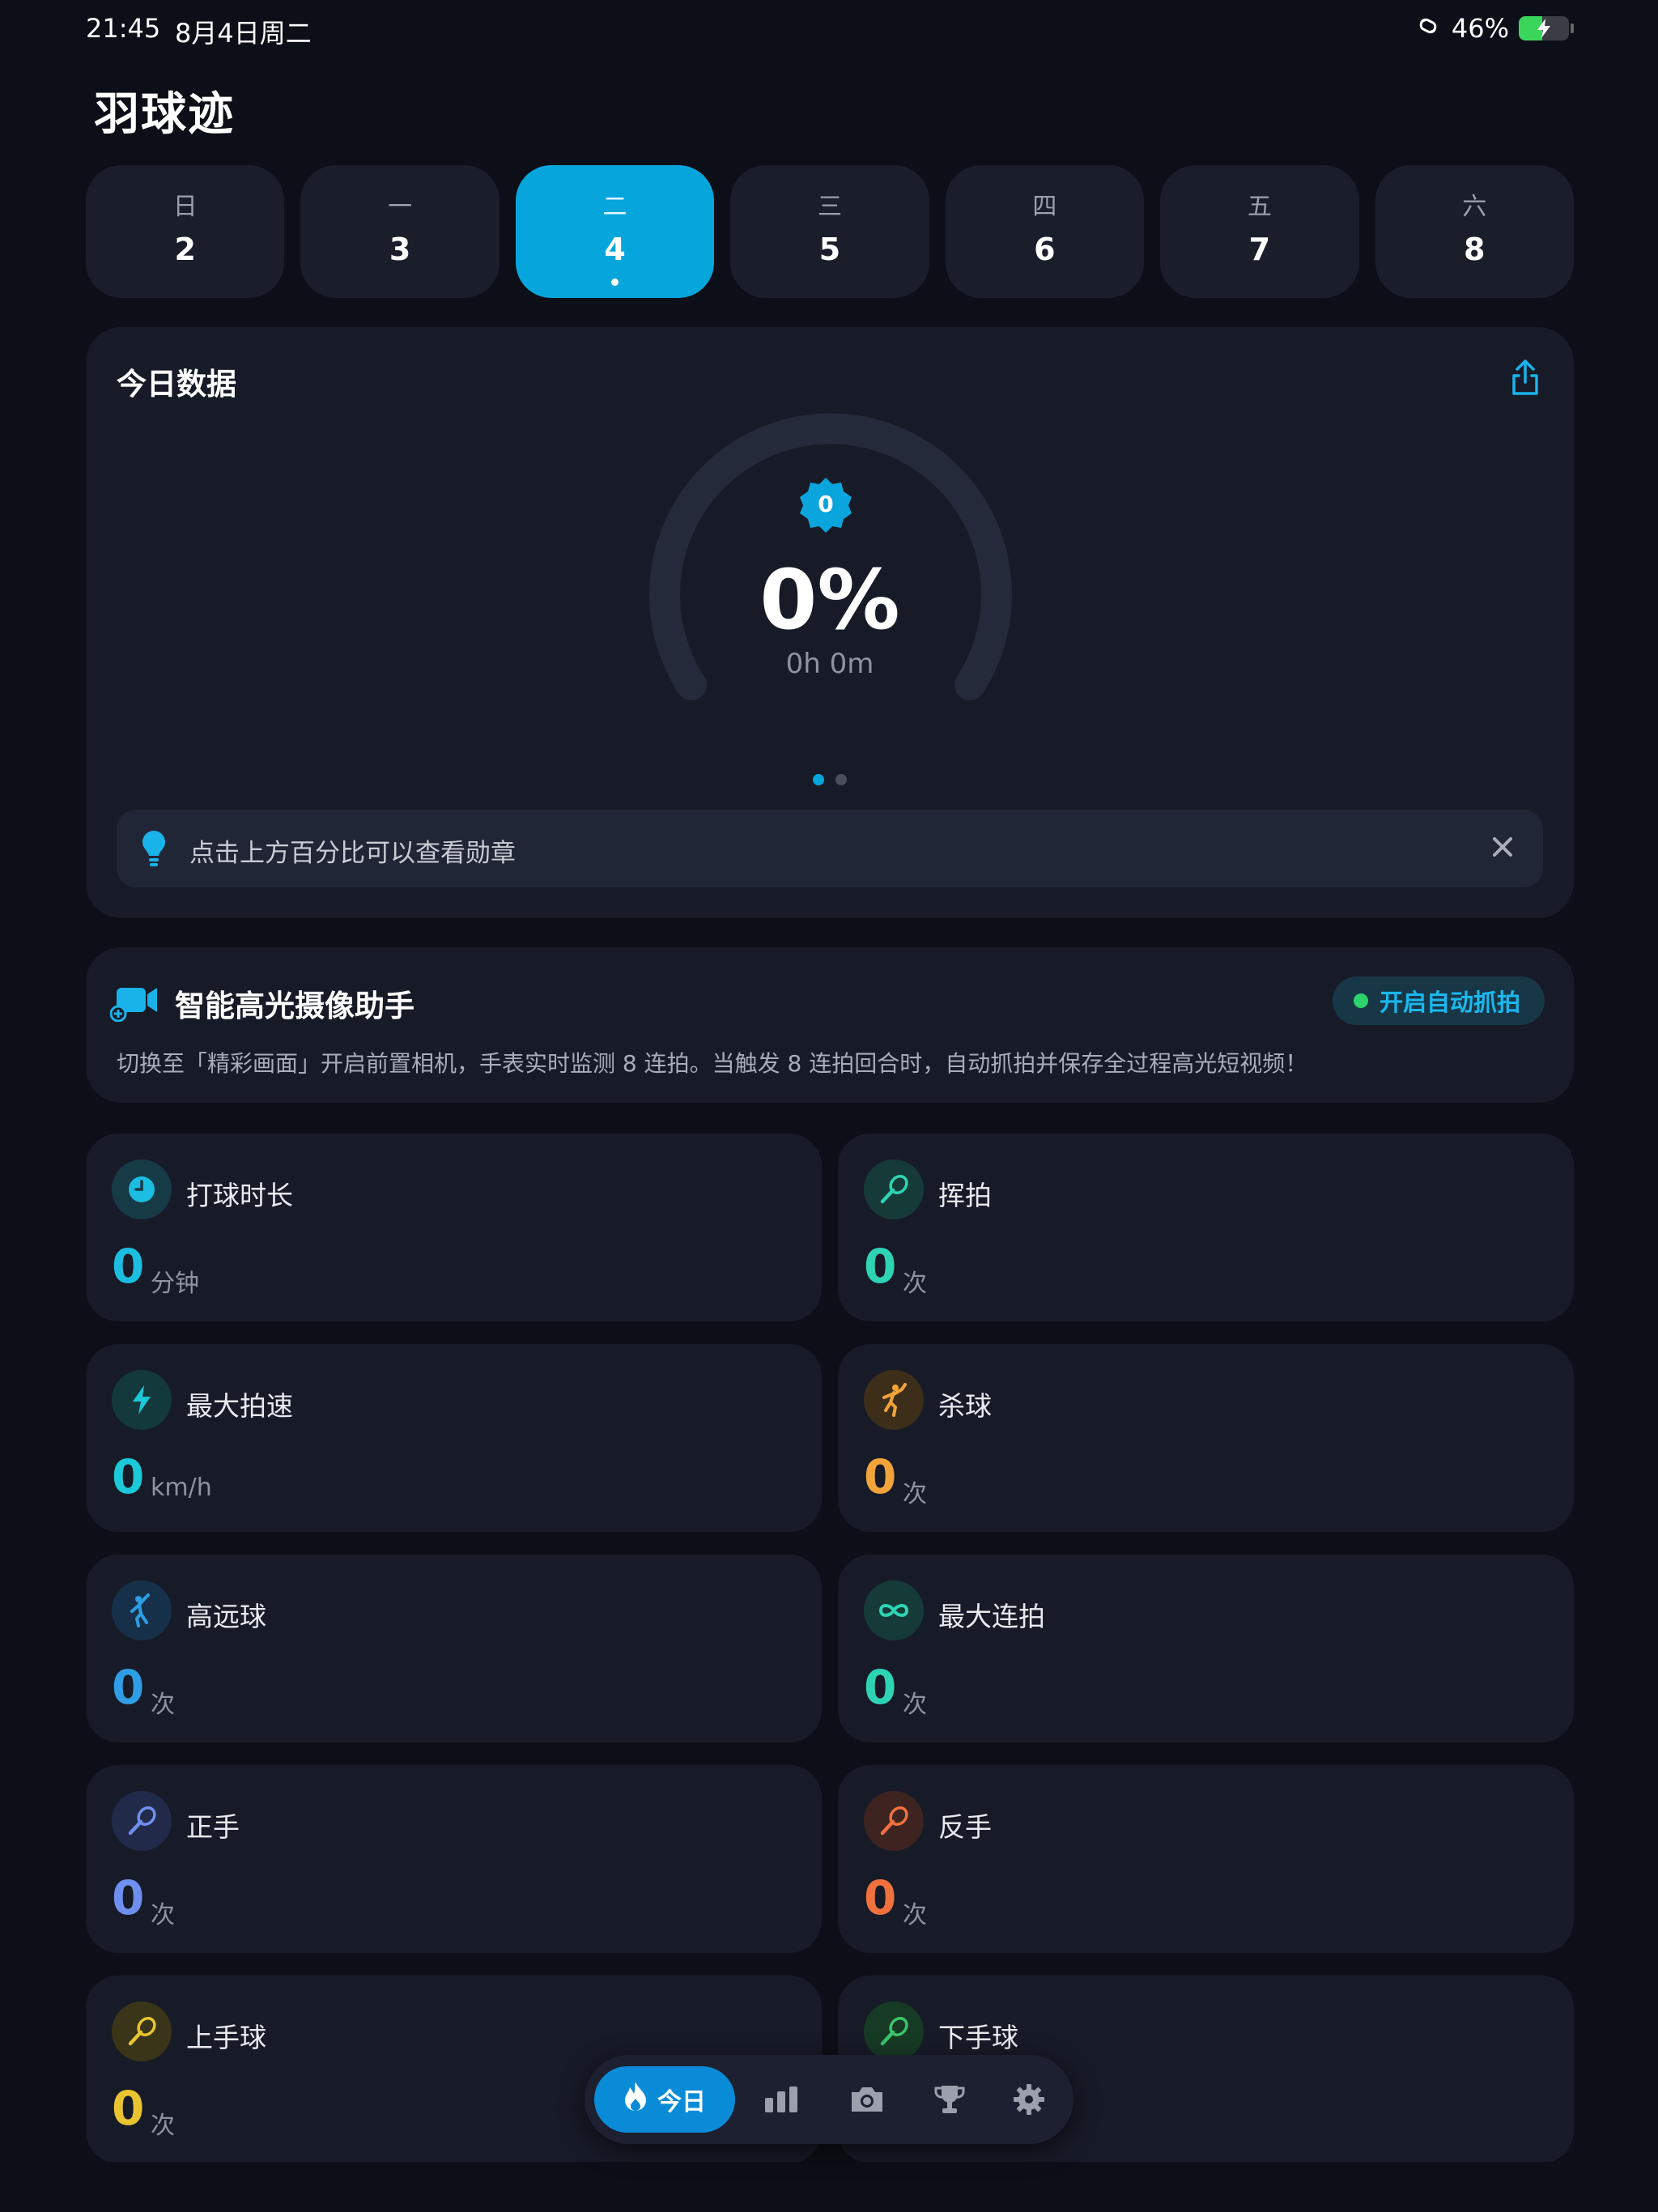  What do you see at coordinates (1428, 28) in the screenshot?
I see `link-icon` at bounding box center [1428, 28].